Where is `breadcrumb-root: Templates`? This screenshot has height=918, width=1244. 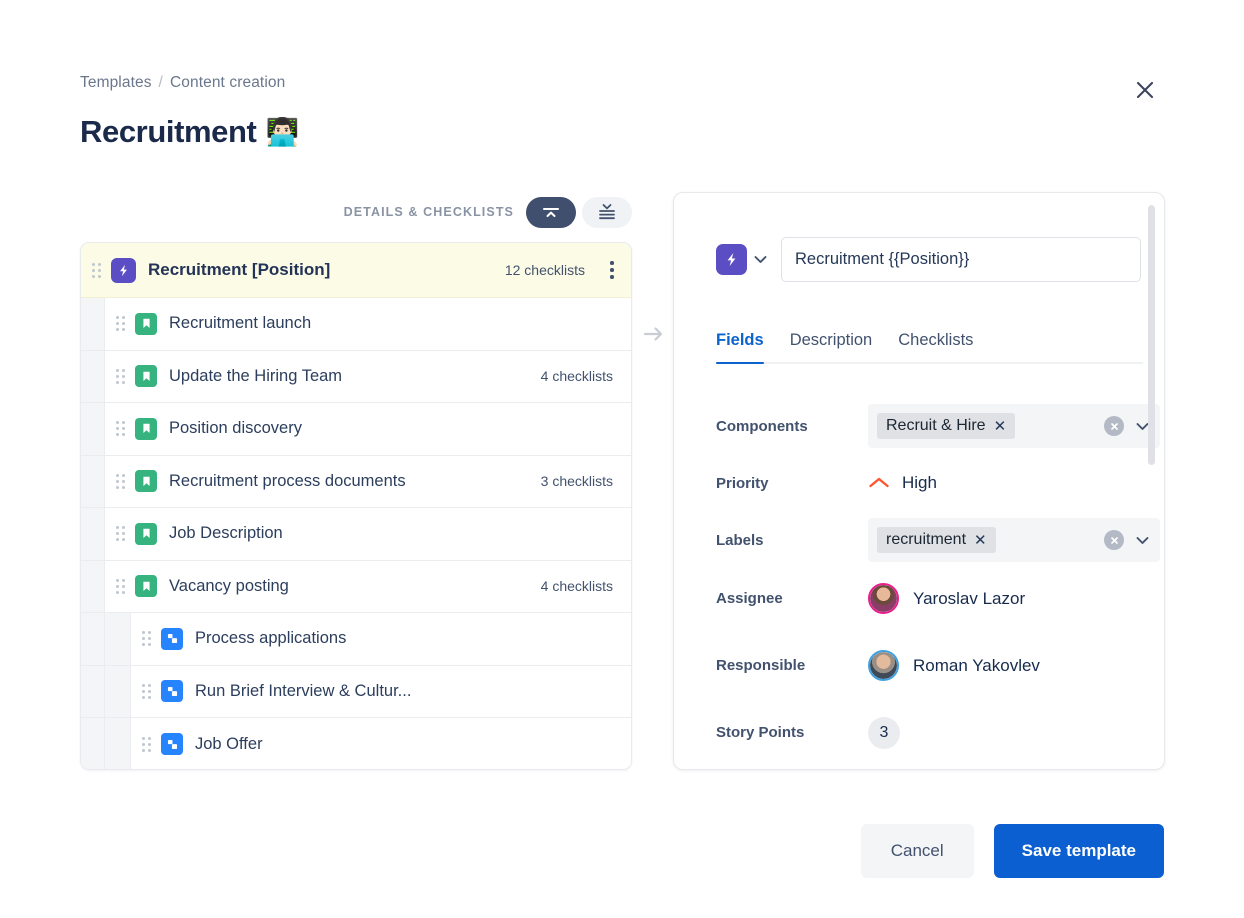
breadcrumb-root: Templates is located at coordinates (116, 82).